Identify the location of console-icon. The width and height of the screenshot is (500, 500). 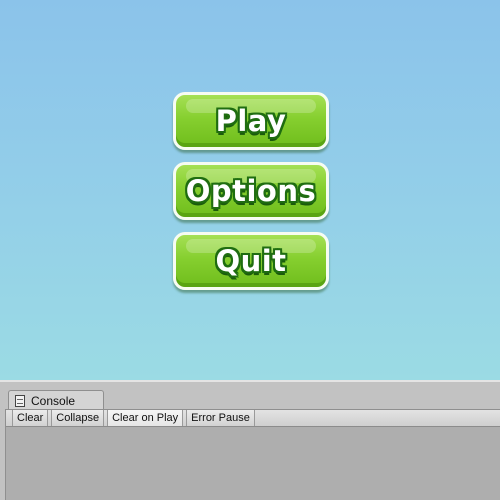
(20, 400).